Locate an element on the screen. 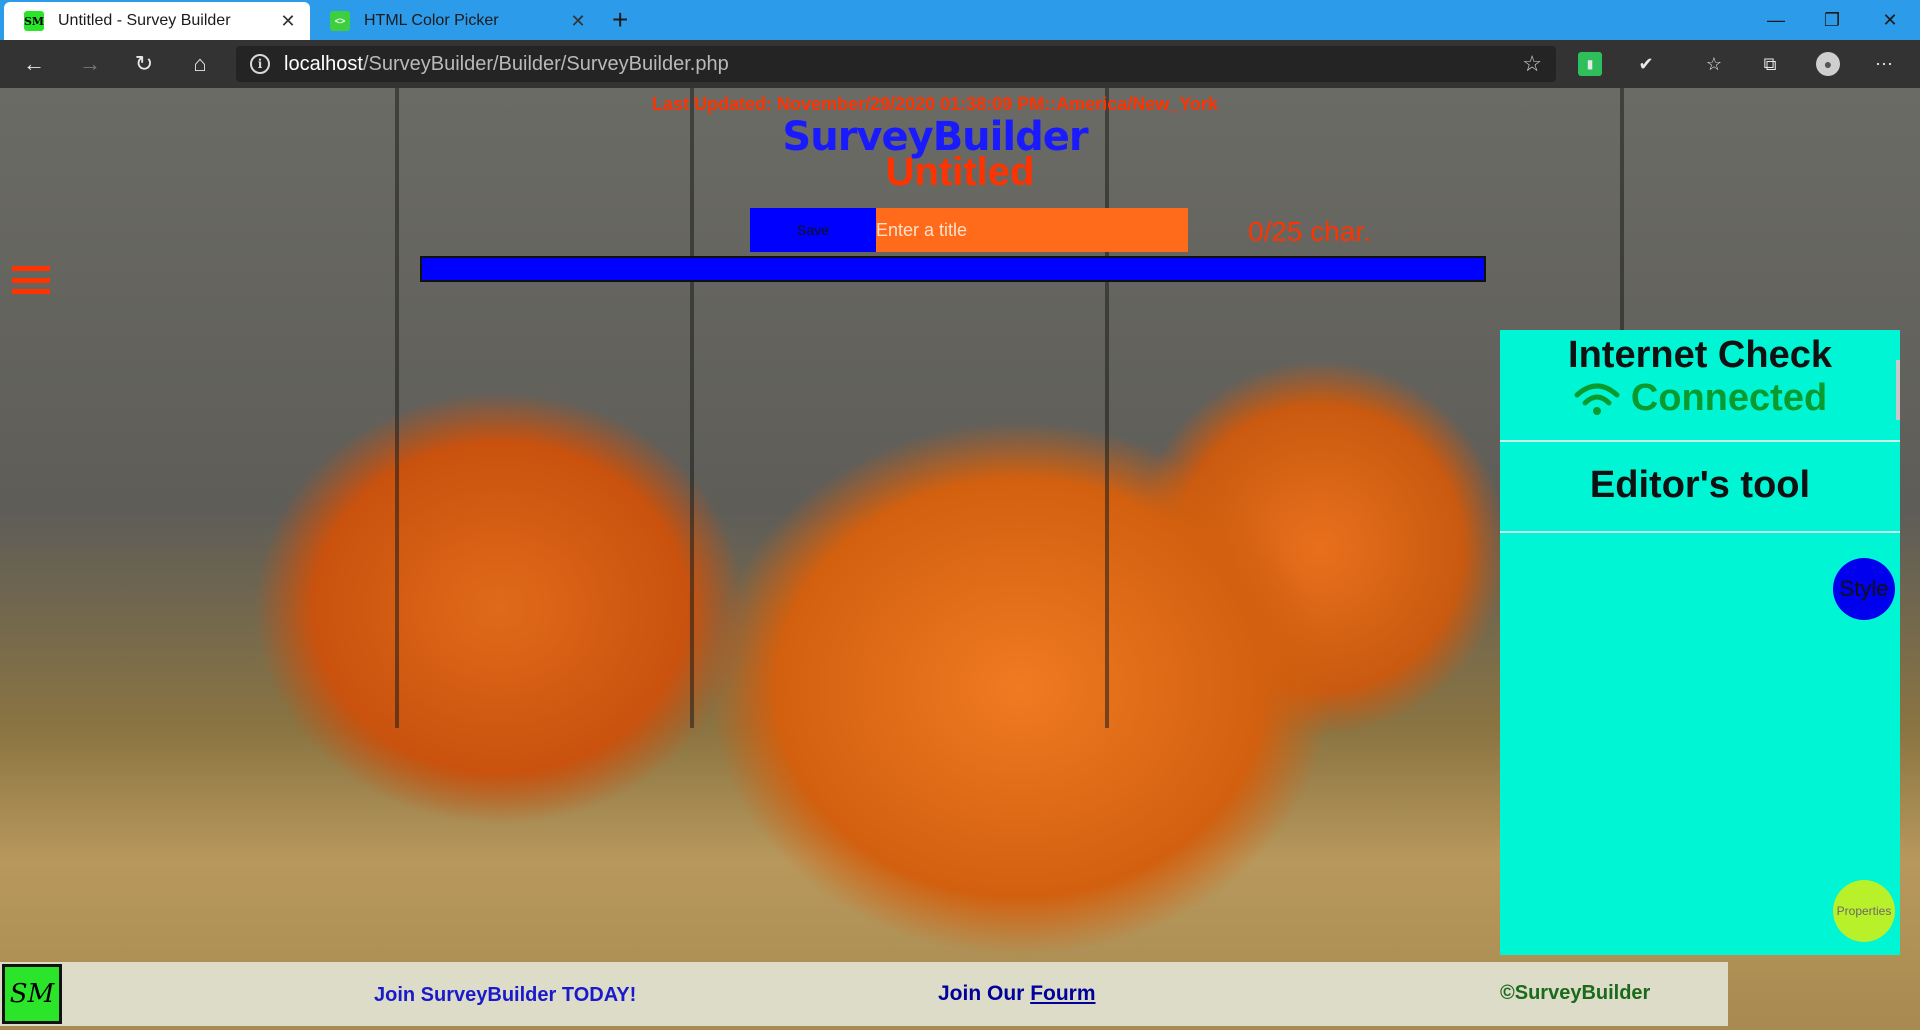  footer-logo: SM is located at coordinates (32, 994).